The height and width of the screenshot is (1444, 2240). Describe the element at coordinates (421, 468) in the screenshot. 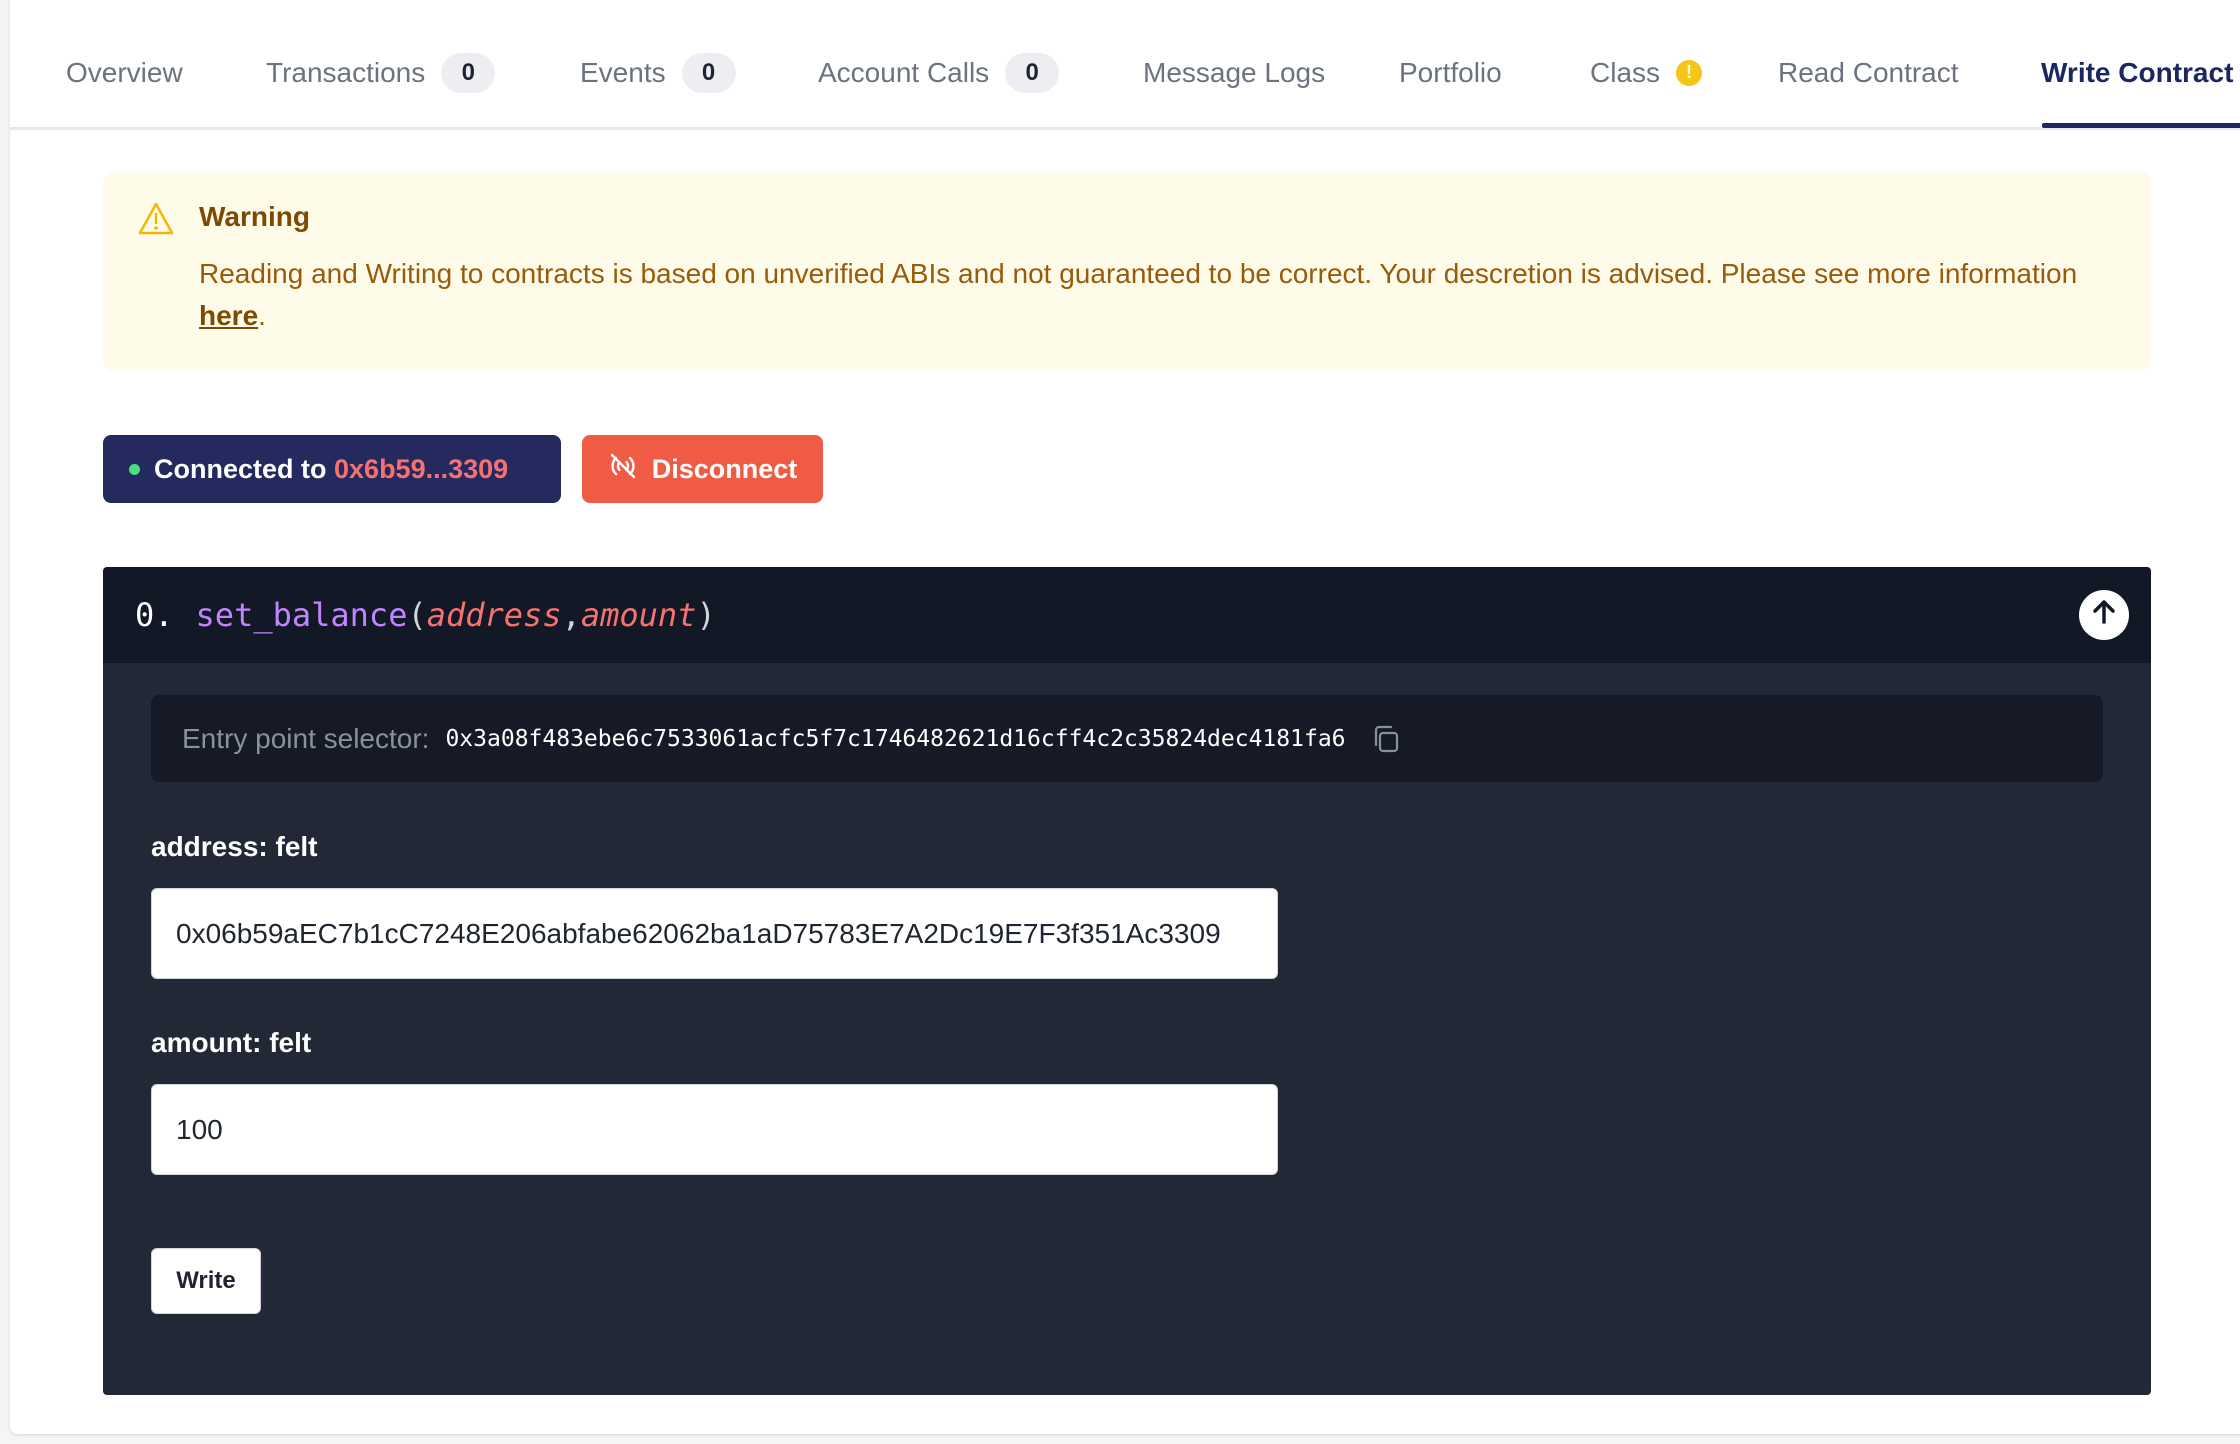

I see `wallet-address: 0x6b59...3309` at that location.